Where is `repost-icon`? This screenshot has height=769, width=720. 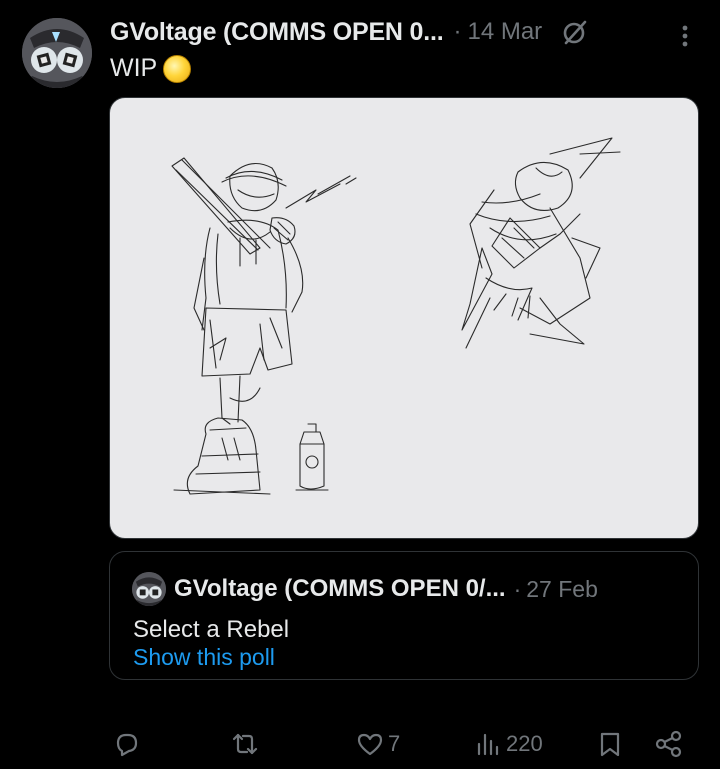 repost-icon is located at coordinates (245, 744).